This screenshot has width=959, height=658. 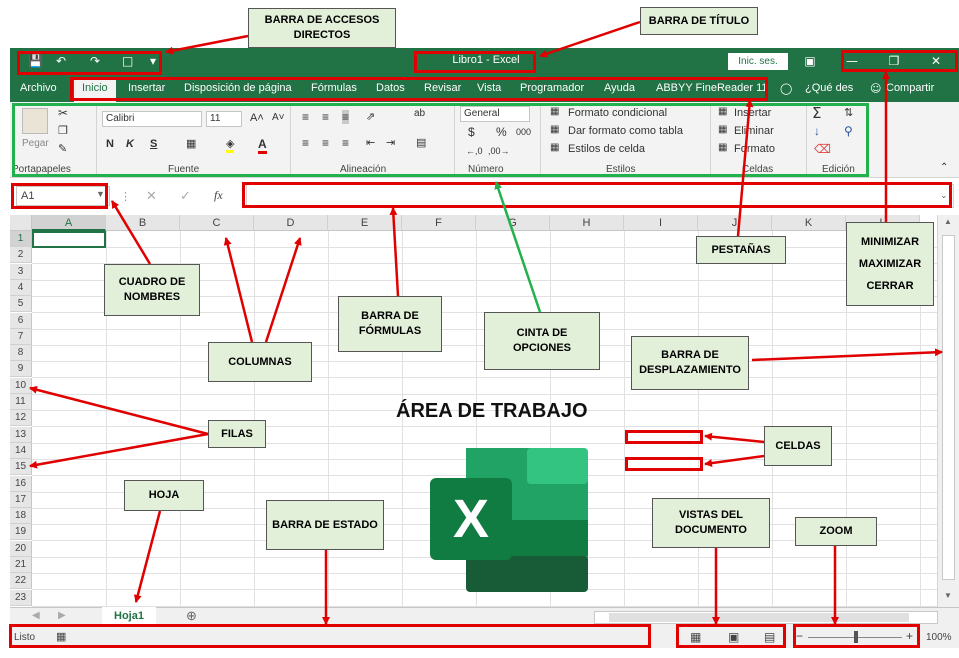 What do you see at coordinates (164, 495) in the screenshot?
I see `callout-sheet: HOJA` at bounding box center [164, 495].